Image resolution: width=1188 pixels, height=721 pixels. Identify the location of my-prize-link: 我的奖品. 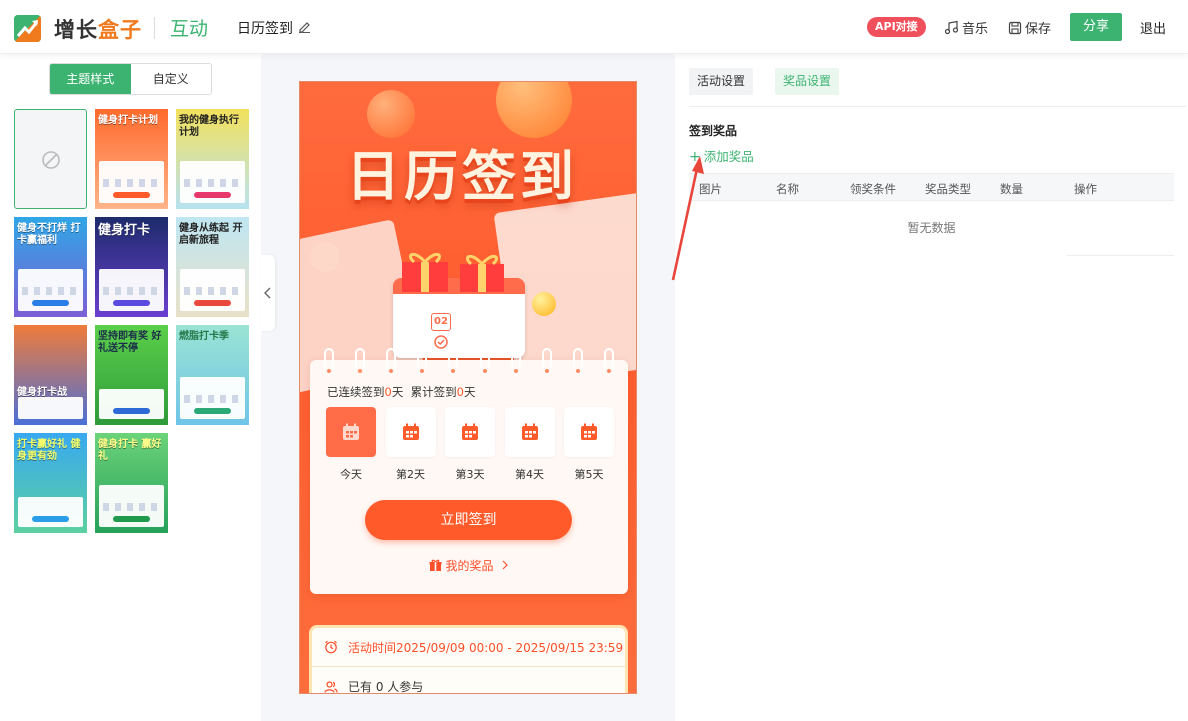
(469, 565).